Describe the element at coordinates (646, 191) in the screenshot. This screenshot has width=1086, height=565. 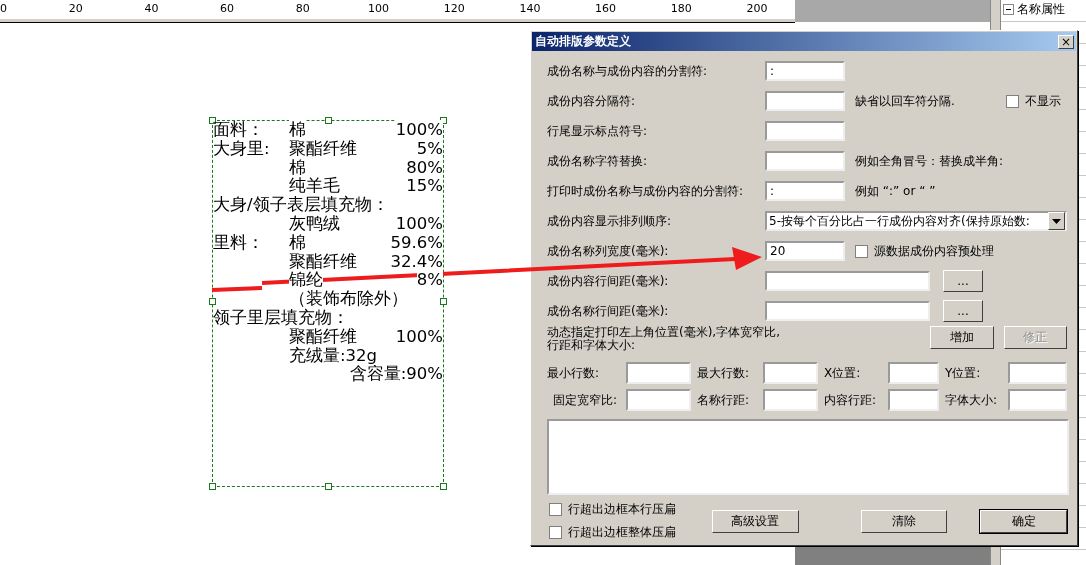
I see `field-label: 打印时成份名称与成份内容的分割符:` at that location.